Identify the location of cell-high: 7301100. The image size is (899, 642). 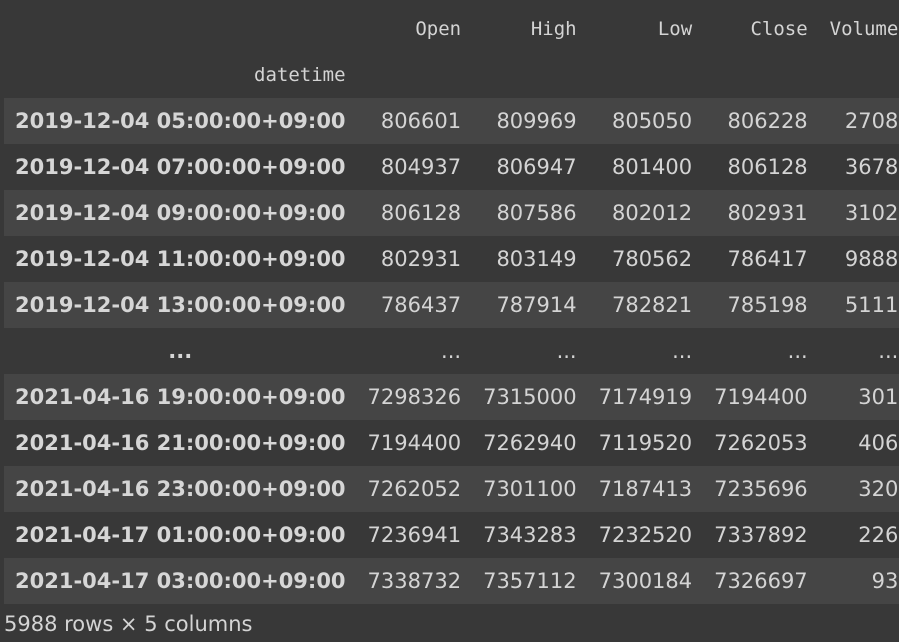
(530, 489).